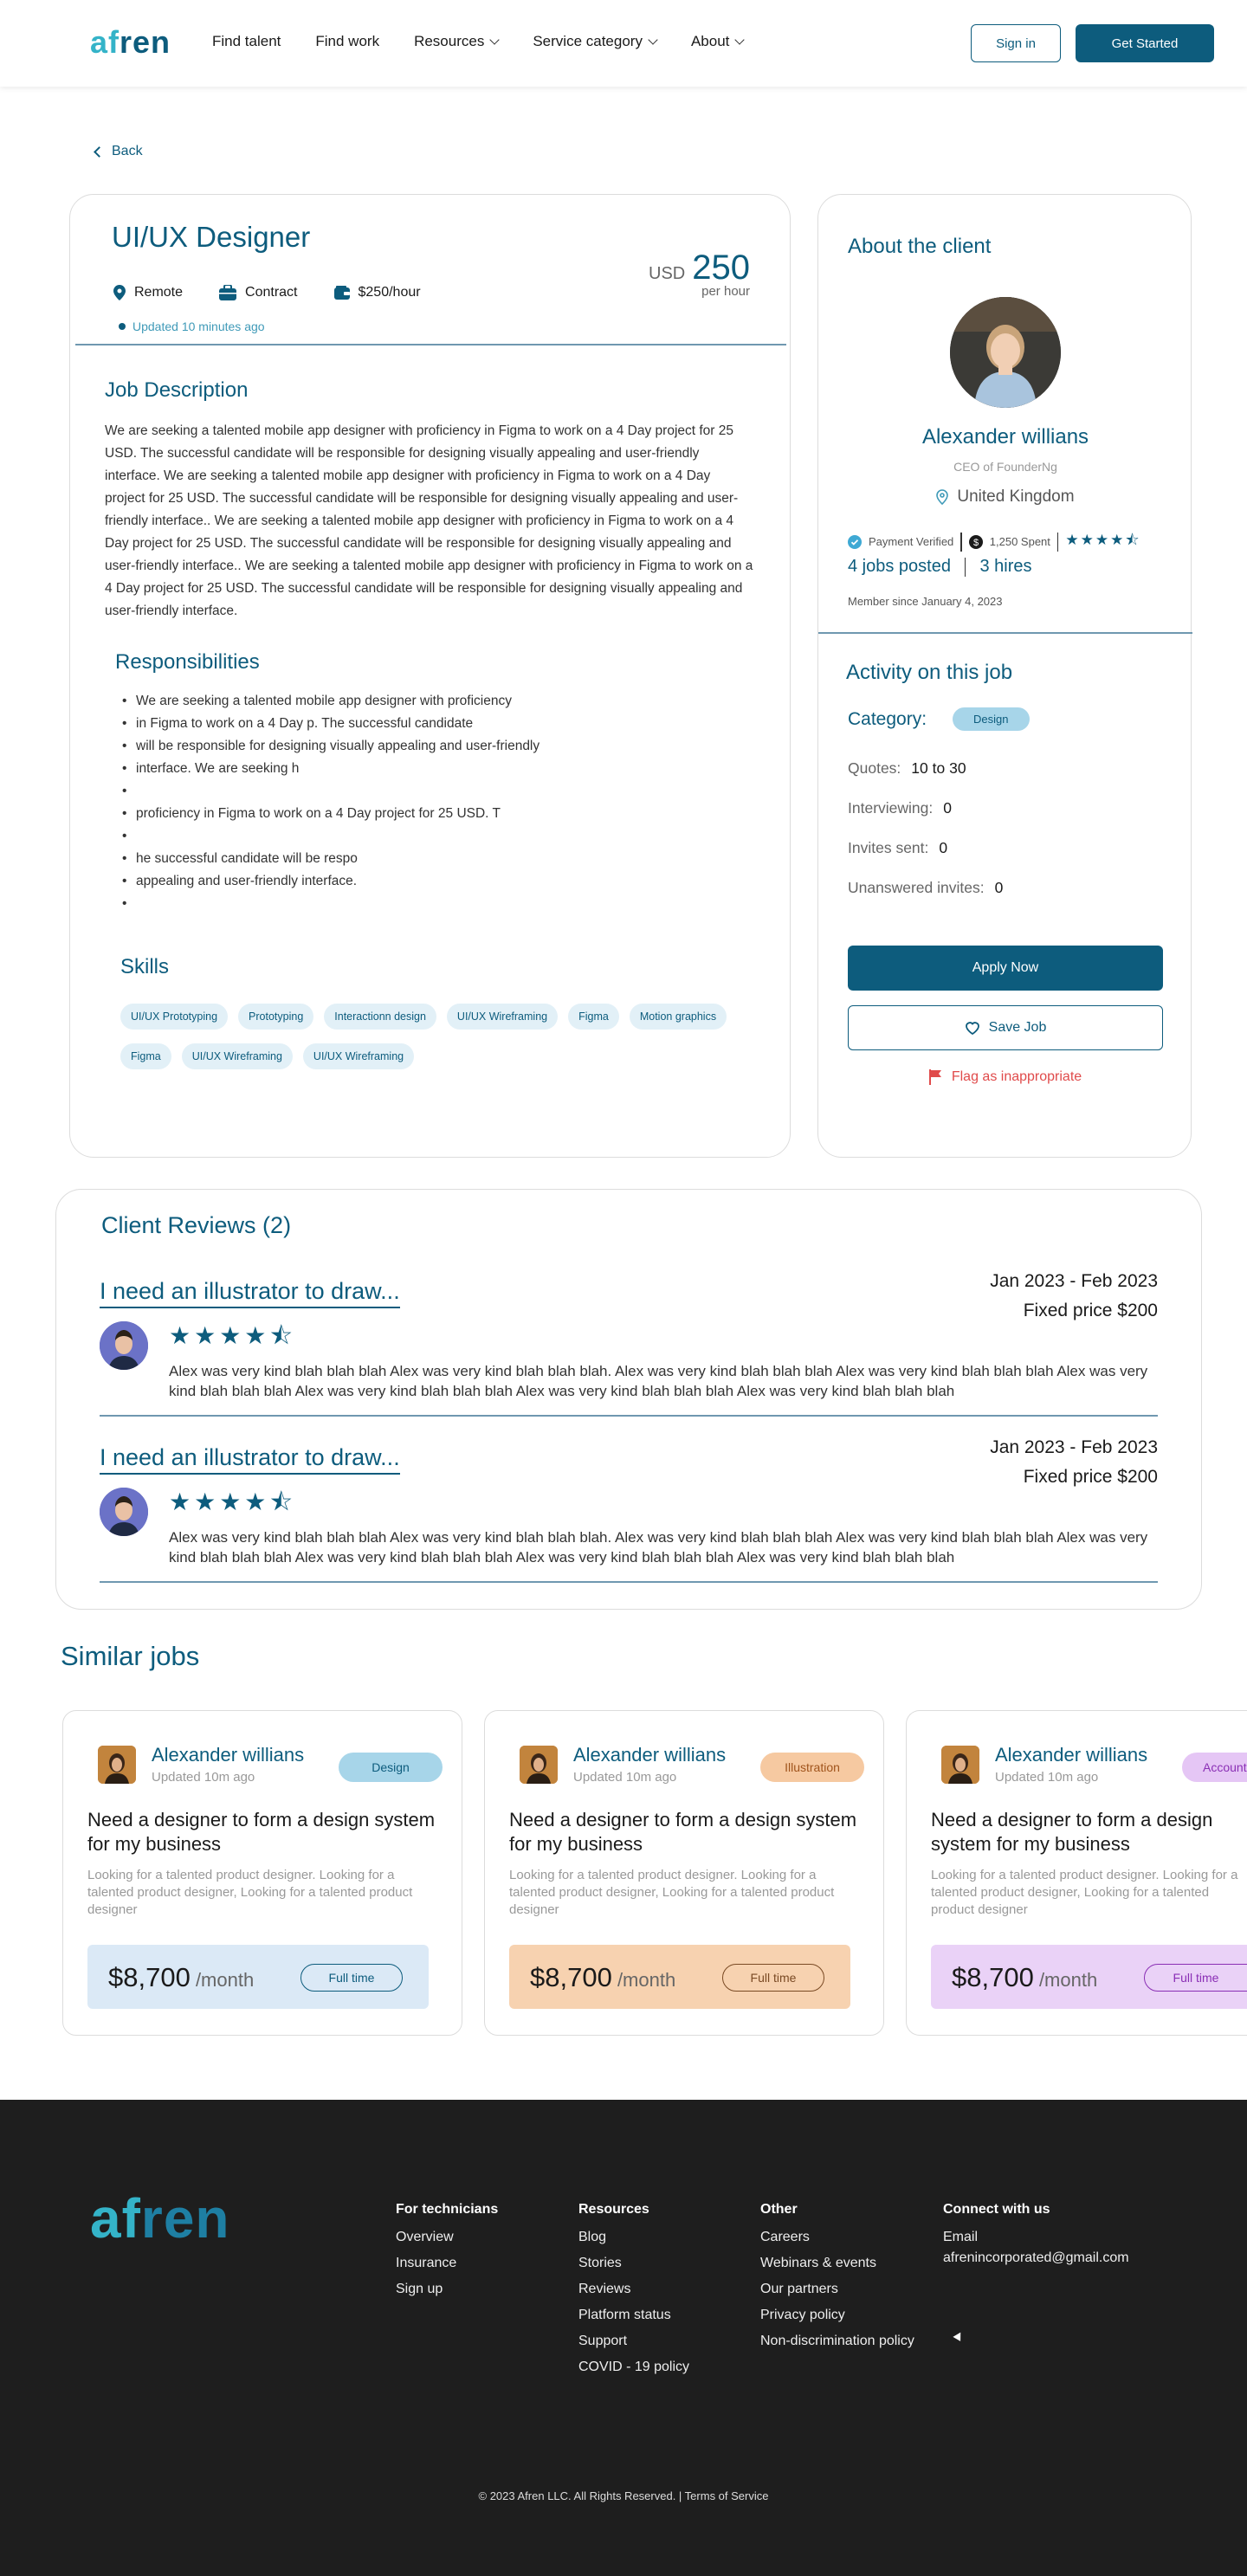  I want to click on footer-link: Blog, so click(633, 2237).